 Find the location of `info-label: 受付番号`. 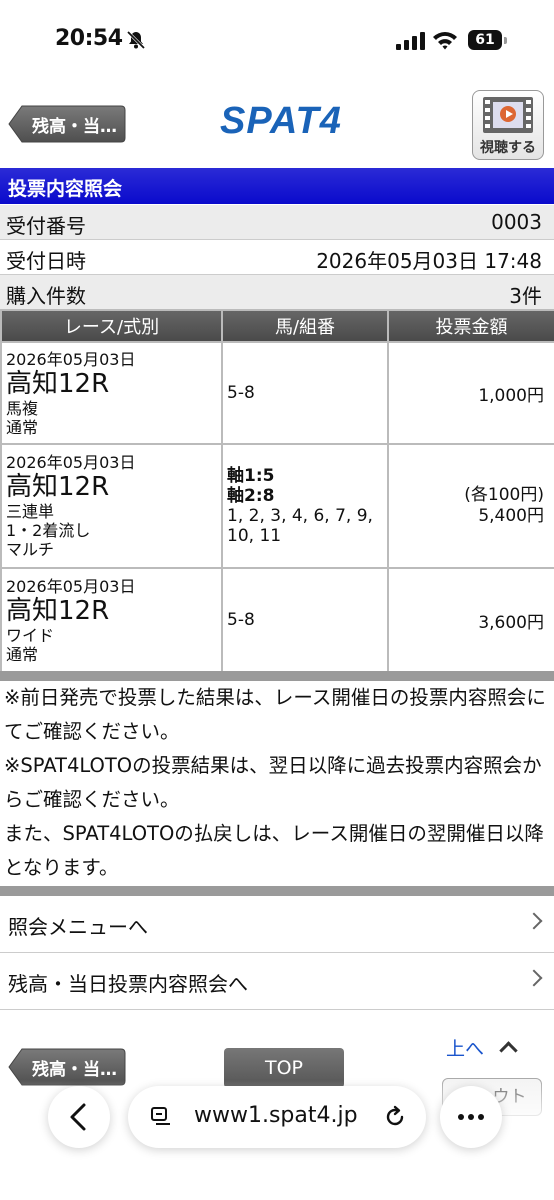

info-label: 受付番号 is located at coordinates (46, 226).